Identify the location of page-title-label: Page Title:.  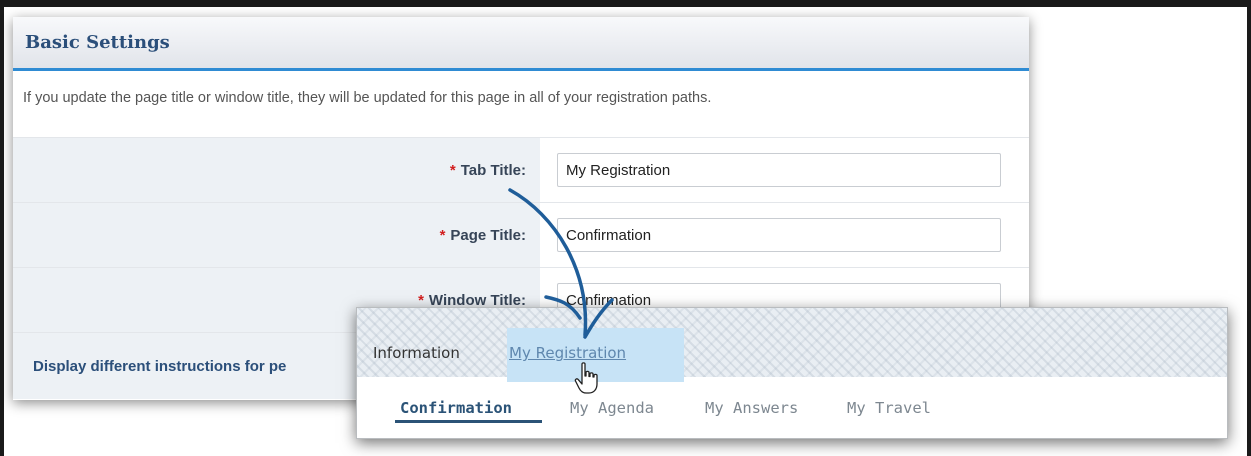
(488, 235).